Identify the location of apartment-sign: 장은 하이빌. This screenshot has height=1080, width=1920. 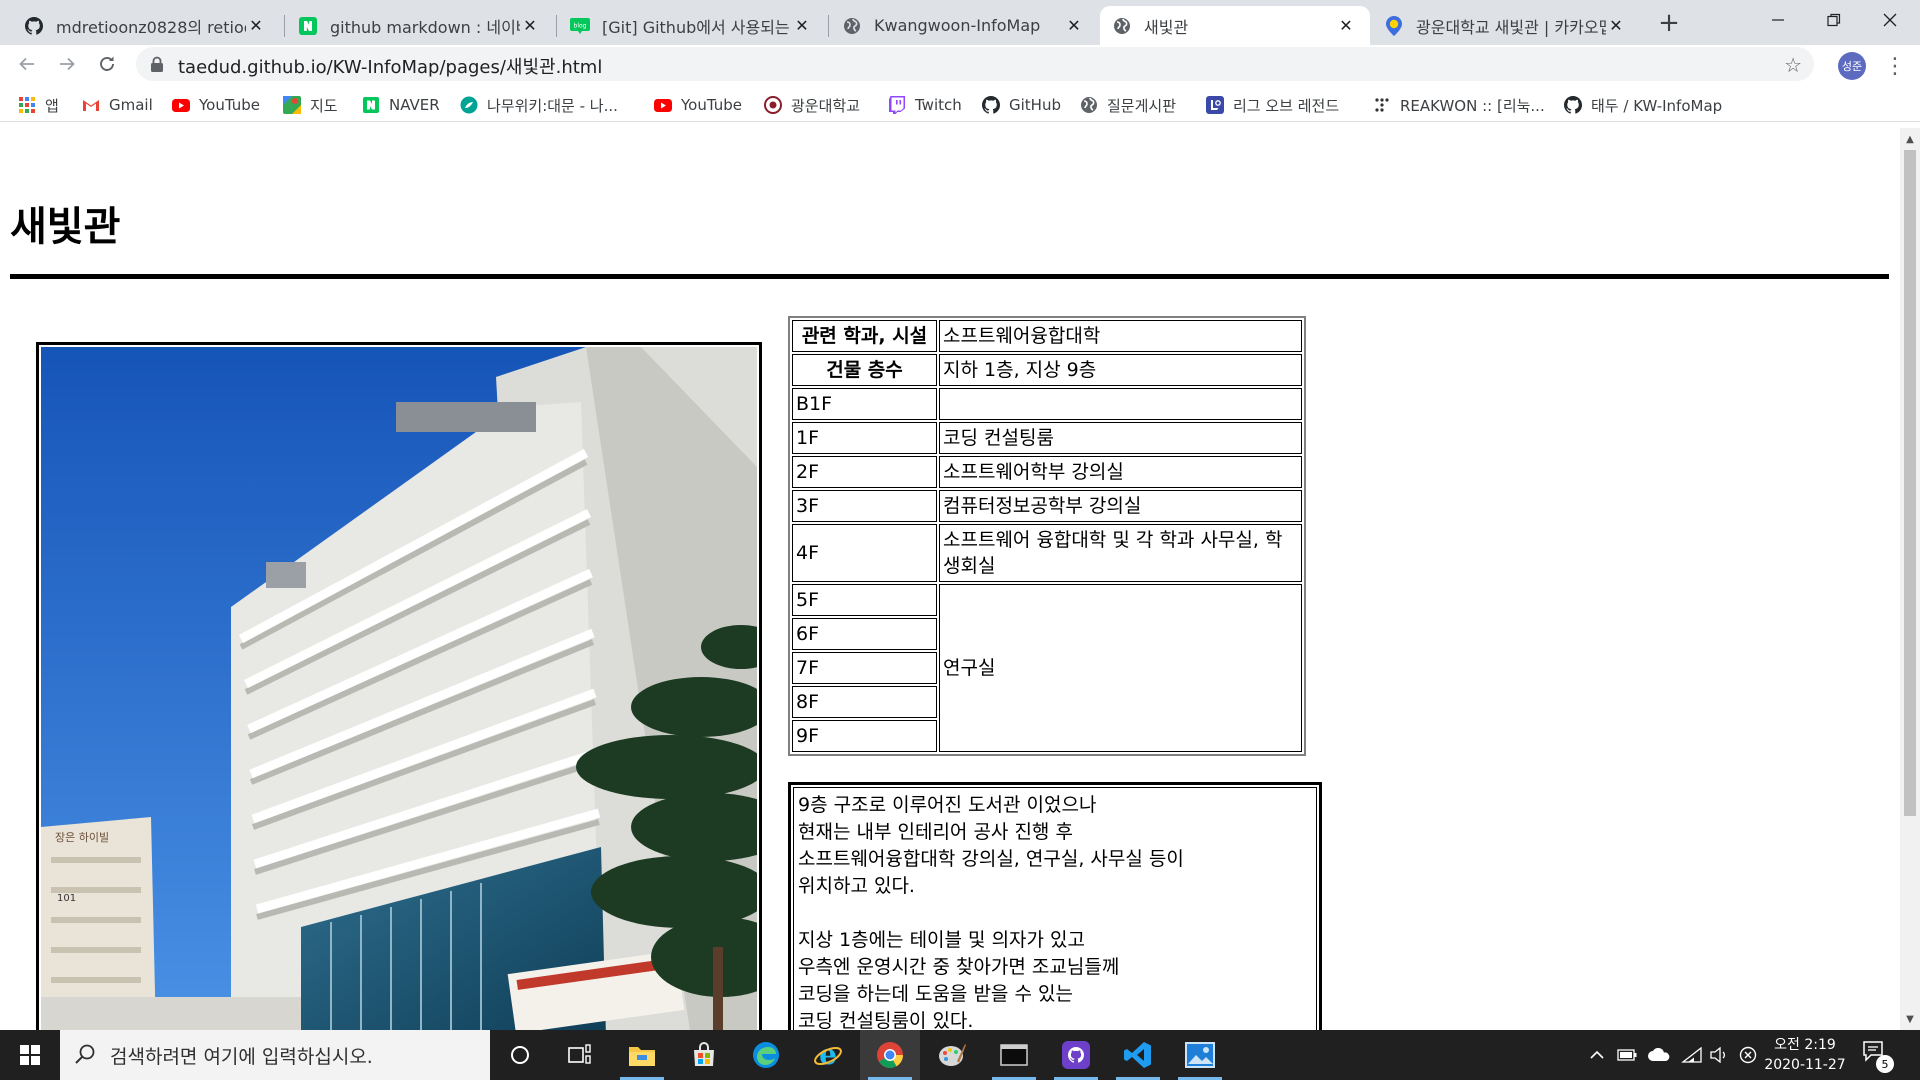
(82, 837).